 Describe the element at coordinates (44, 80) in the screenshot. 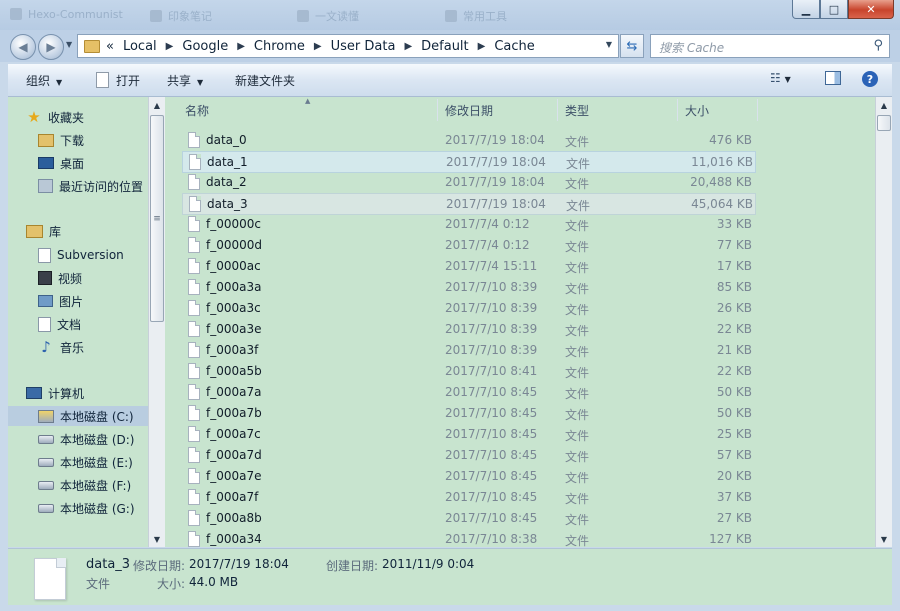

I see `organize-button: 组织 ▼` at that location.